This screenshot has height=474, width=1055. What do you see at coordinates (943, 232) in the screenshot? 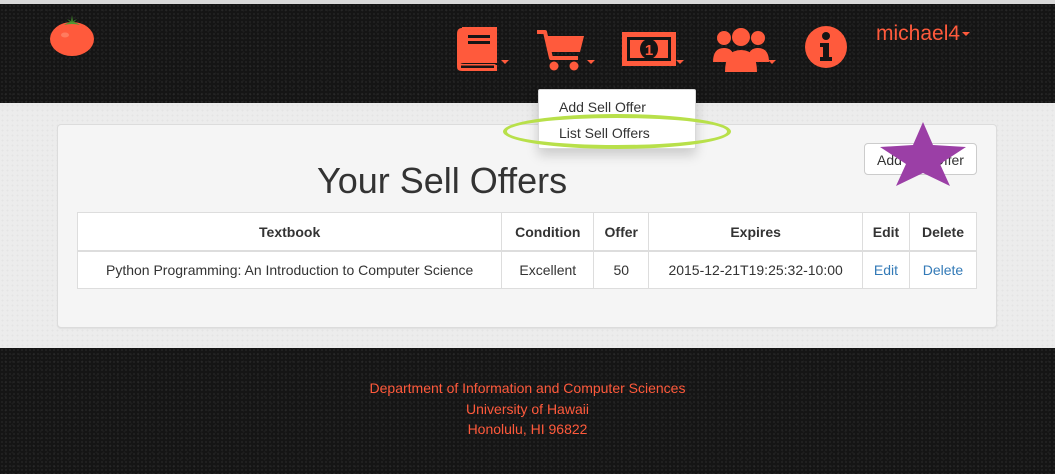
I see `header-delete: Delete` at bounding box center [943, 232].